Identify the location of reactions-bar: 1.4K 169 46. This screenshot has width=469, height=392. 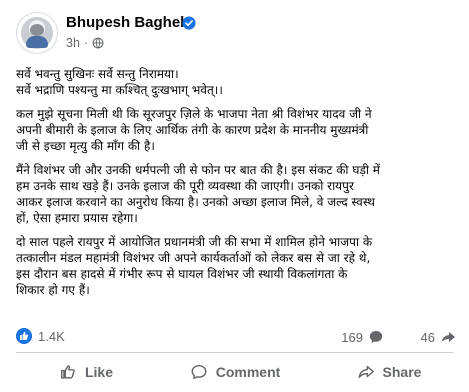
(236, 337).